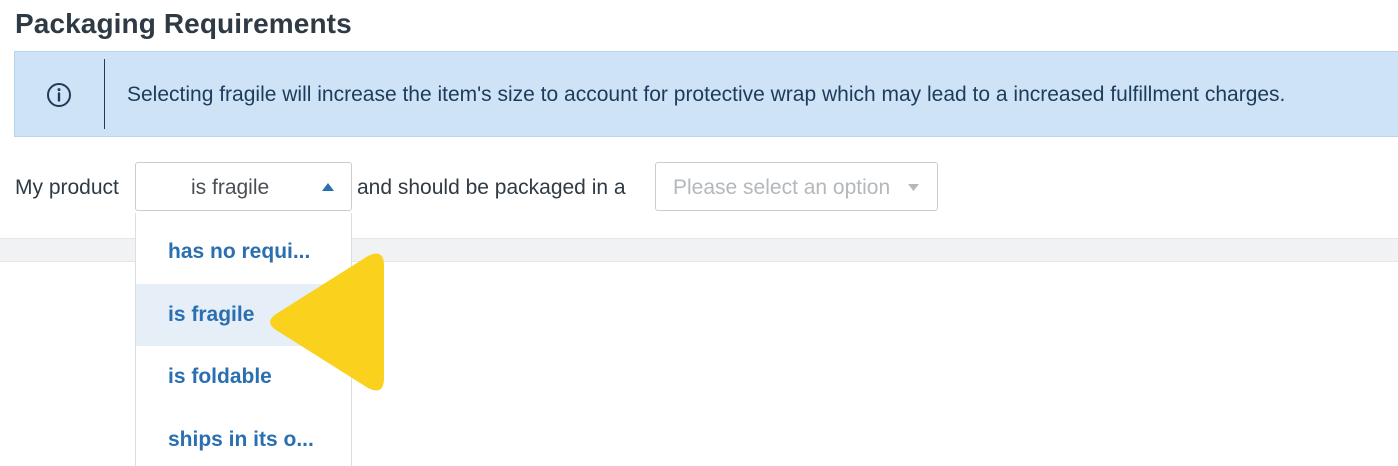 Image resolution: width=1398 pixels, height=466 pixels. I want to click on product-select-value: is fragile, so click(230, 187).